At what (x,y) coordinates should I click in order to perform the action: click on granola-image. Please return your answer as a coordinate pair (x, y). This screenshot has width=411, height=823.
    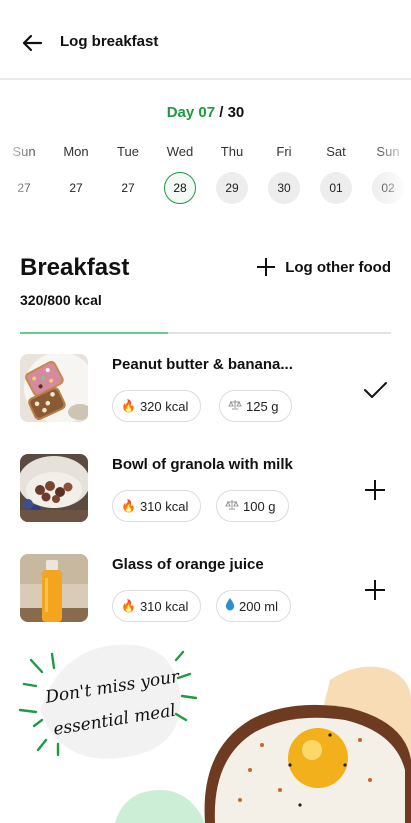
    Looking at the image, I should click on (54, 488).